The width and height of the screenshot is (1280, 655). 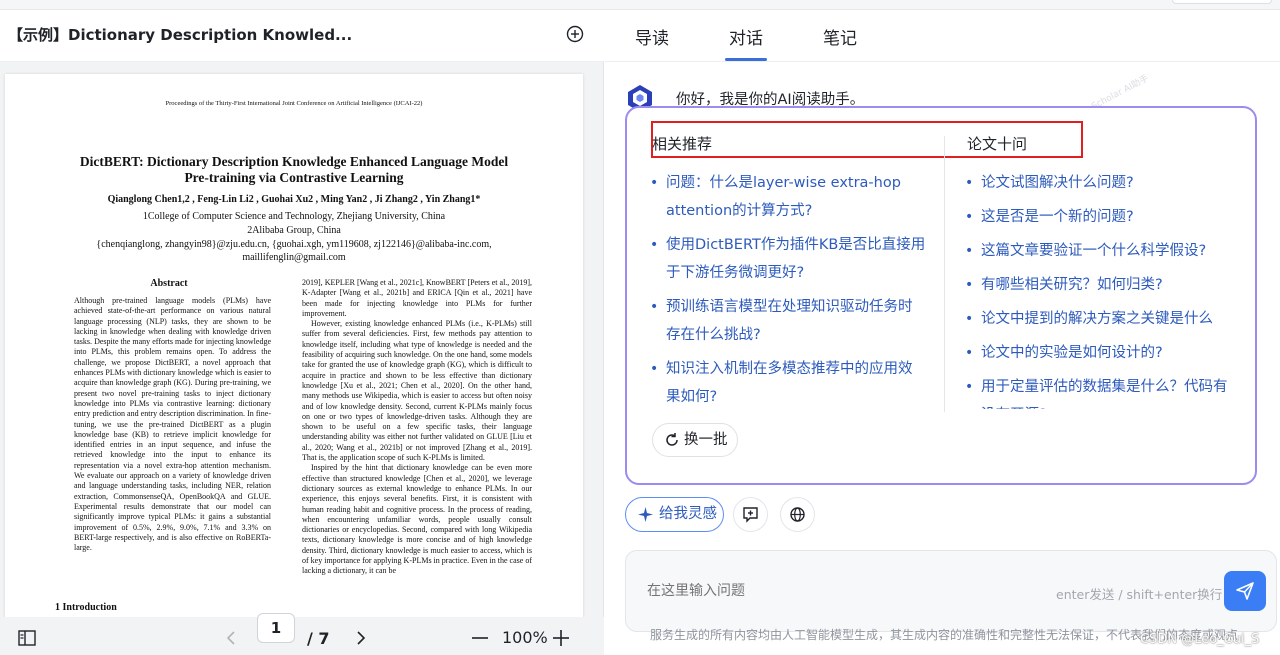 I want to click on paper-title-line2: Pre-training via Contrastive Learning, so click(x=294, y=177).